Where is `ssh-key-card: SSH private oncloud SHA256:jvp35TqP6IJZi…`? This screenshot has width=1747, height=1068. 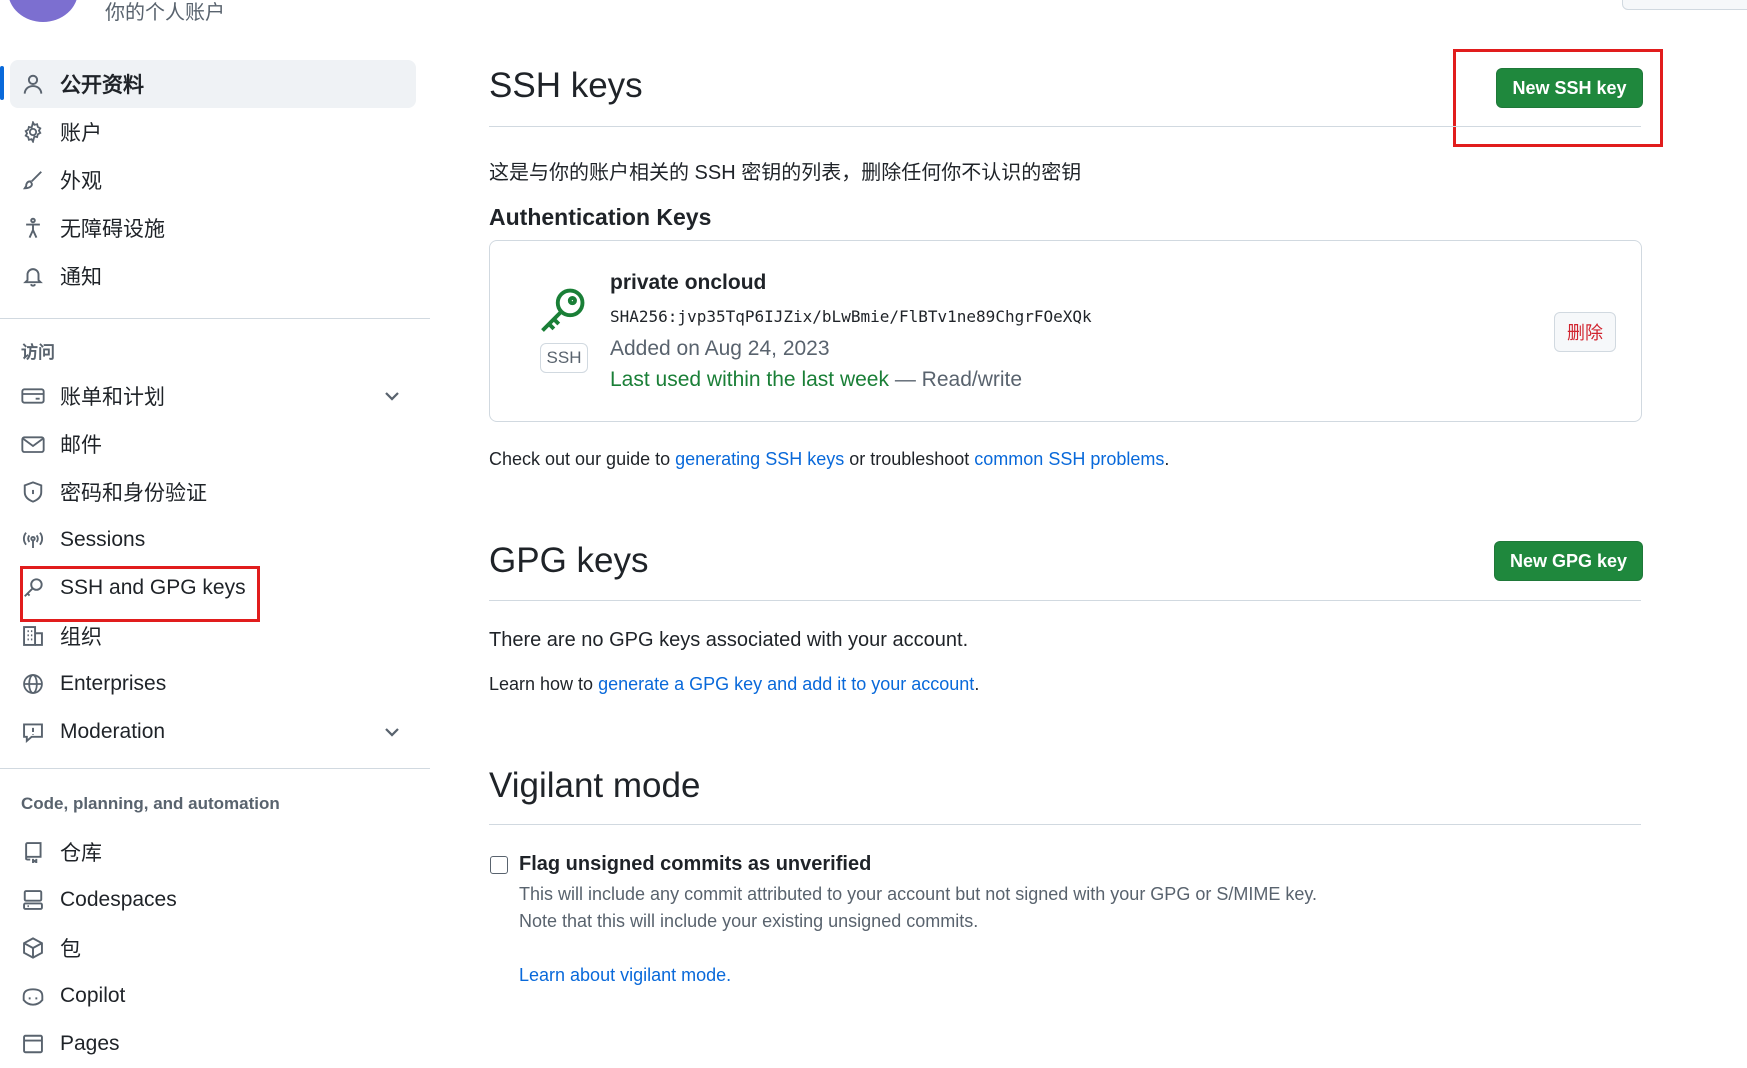 ssh-key-card: SSH private oncloud SHA256:jvp35TqP6IJZi… is located at coordinates (1065, 331).